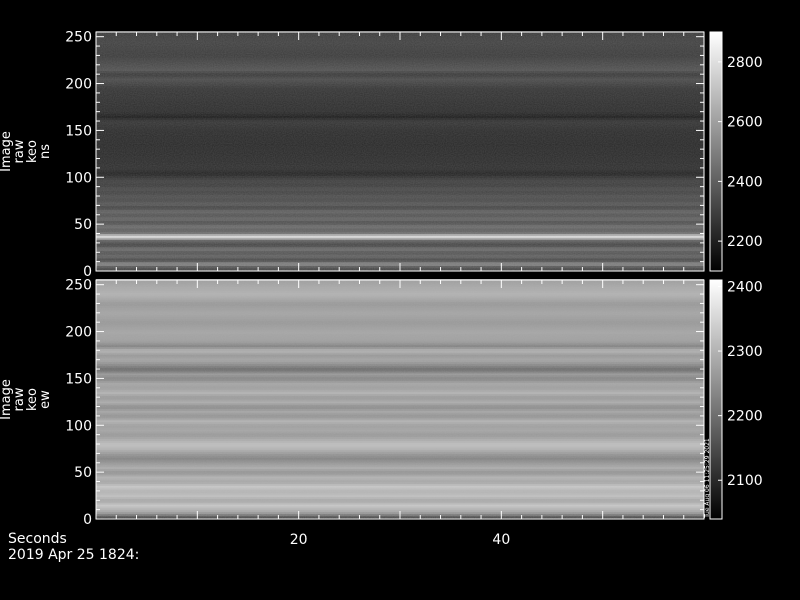 This screenshot has width=800, height=600. Describe the element at coordinates (707, 478) in the screenshot. I see `timestamp-stamp: Tue Aug 06 11:25:29 2021` at that location.